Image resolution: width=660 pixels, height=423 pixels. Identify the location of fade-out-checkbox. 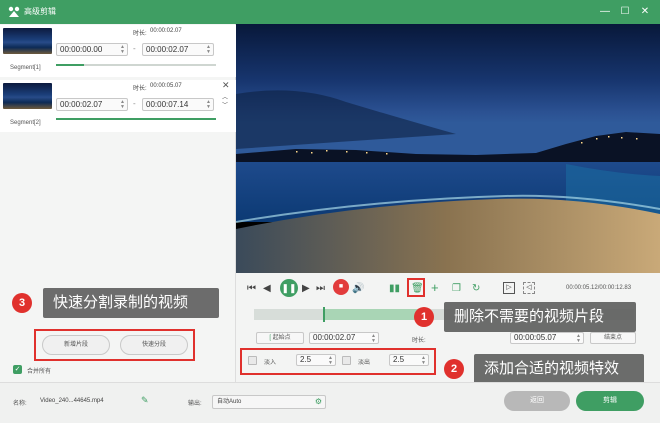
(346, 360).